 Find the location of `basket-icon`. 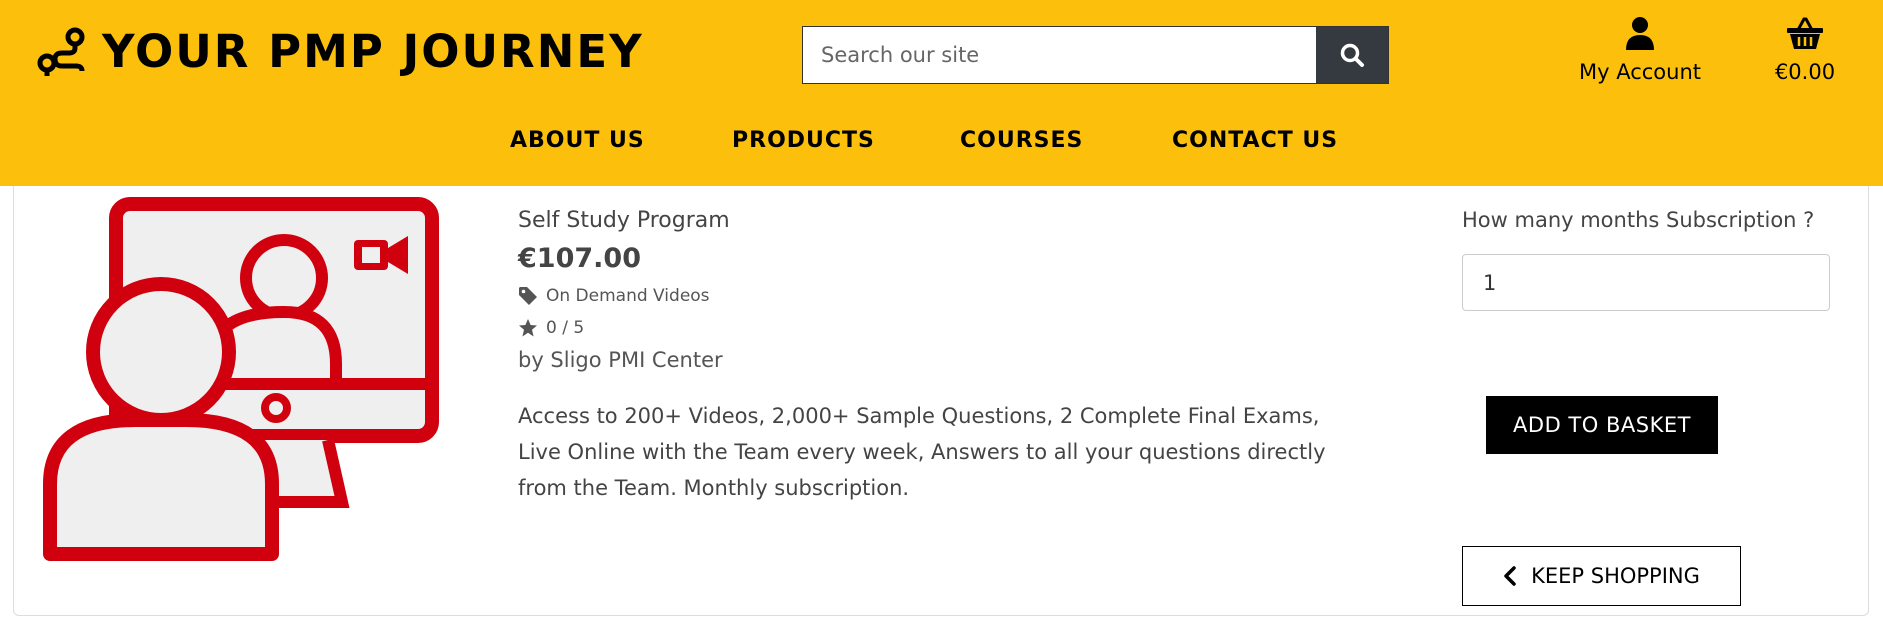

basket-icon is located at coordinates (1805, 33).